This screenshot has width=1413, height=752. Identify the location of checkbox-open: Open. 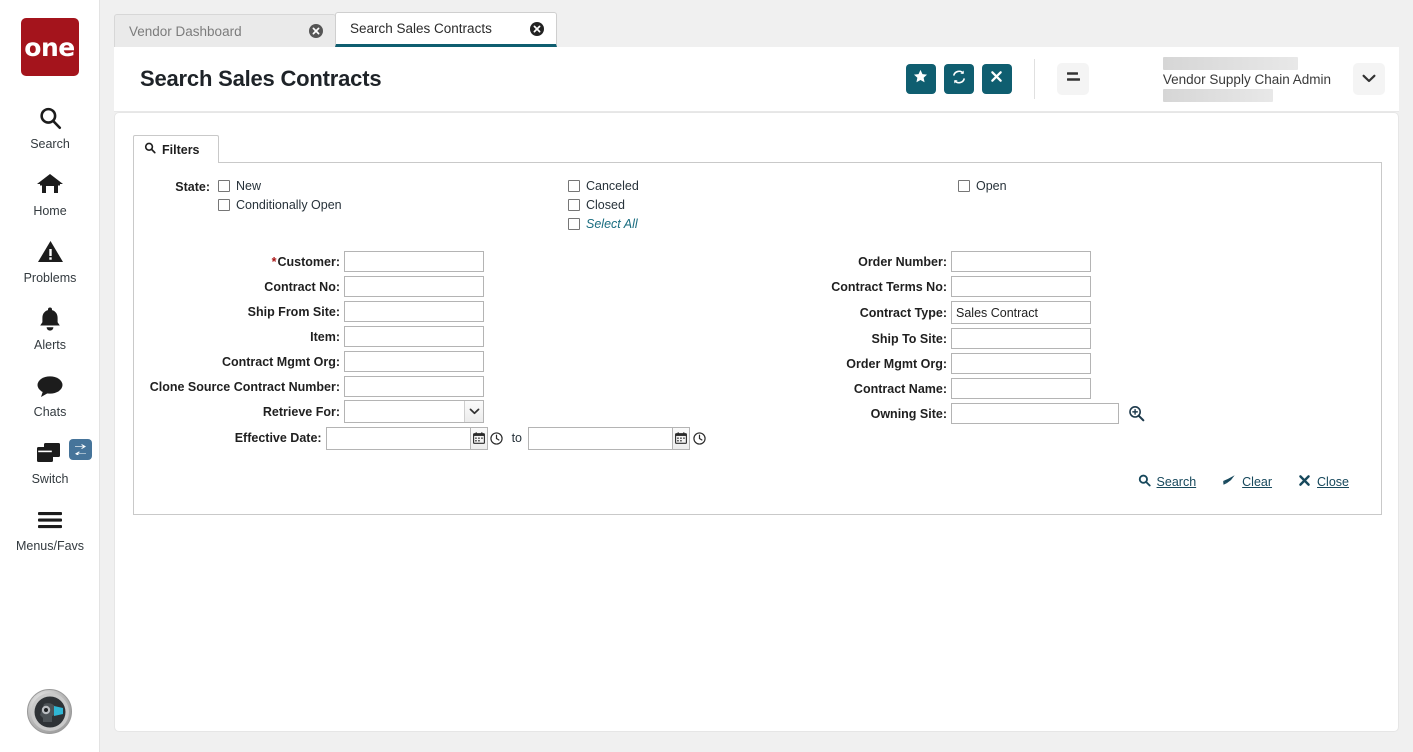
(982, 186).